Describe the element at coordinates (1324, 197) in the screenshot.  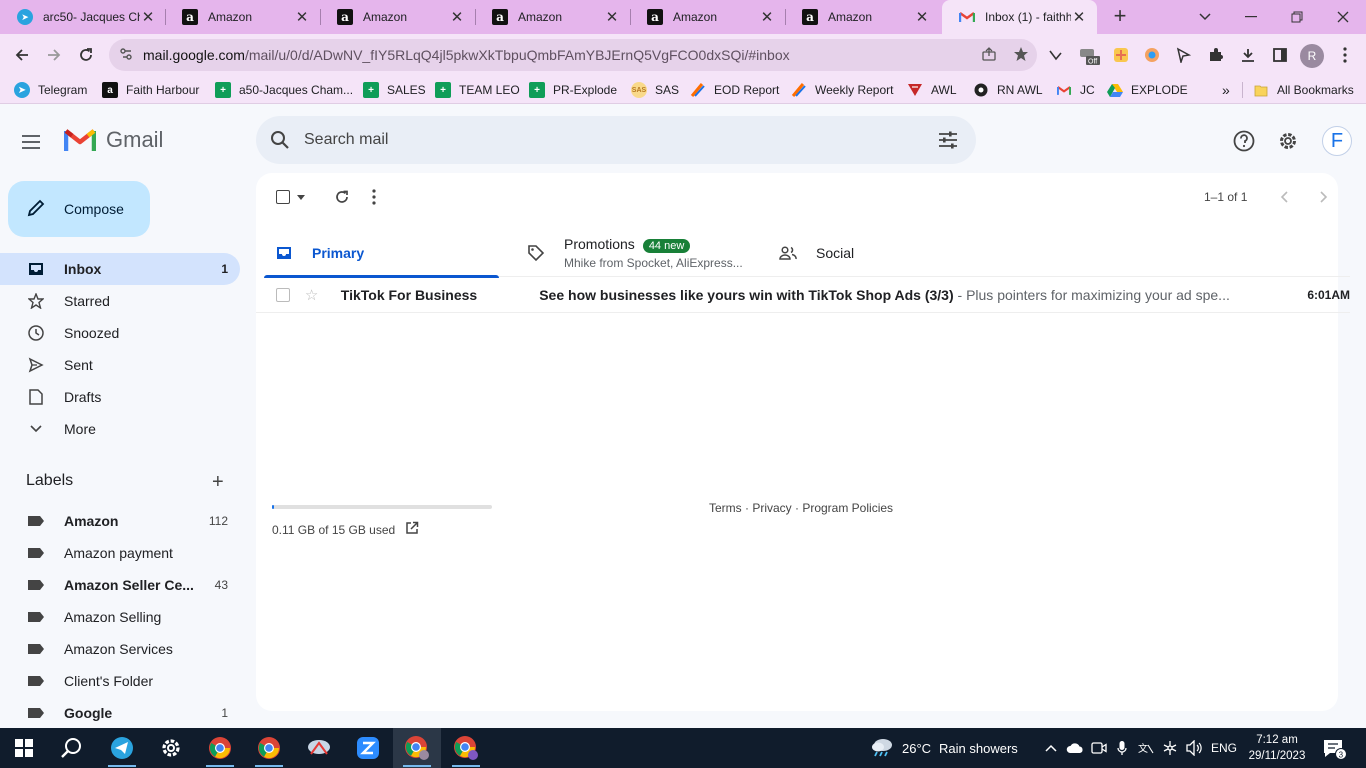
I see `older-page-icon` at that location.